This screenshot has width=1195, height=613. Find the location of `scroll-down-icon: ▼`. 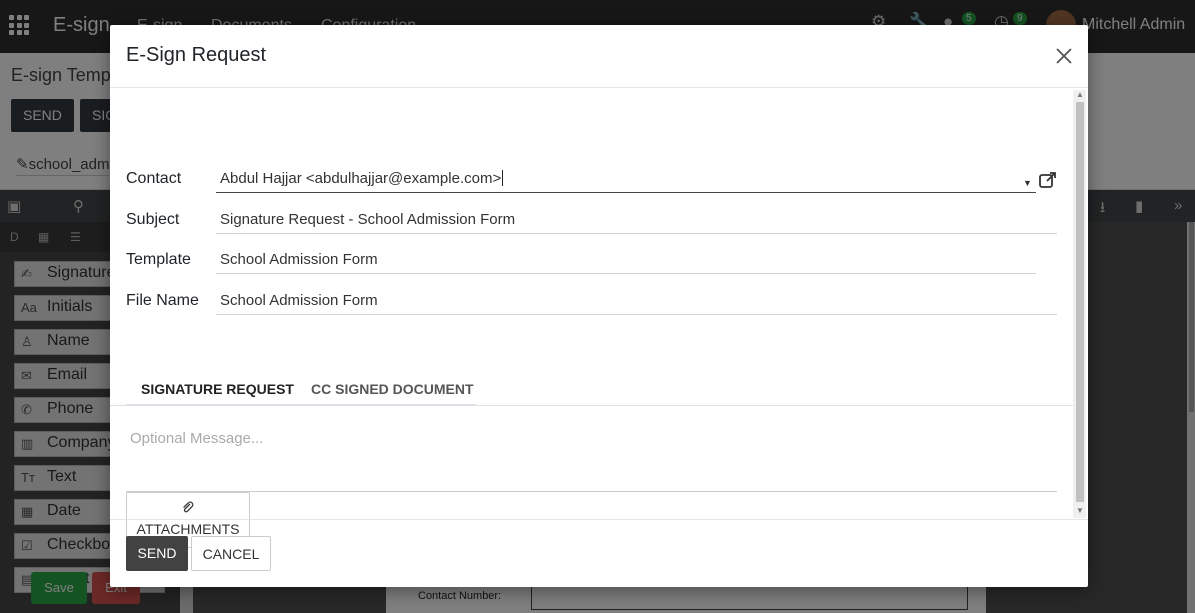

scroll-down-icon: ▼ is located at coordinates (1080, 510).